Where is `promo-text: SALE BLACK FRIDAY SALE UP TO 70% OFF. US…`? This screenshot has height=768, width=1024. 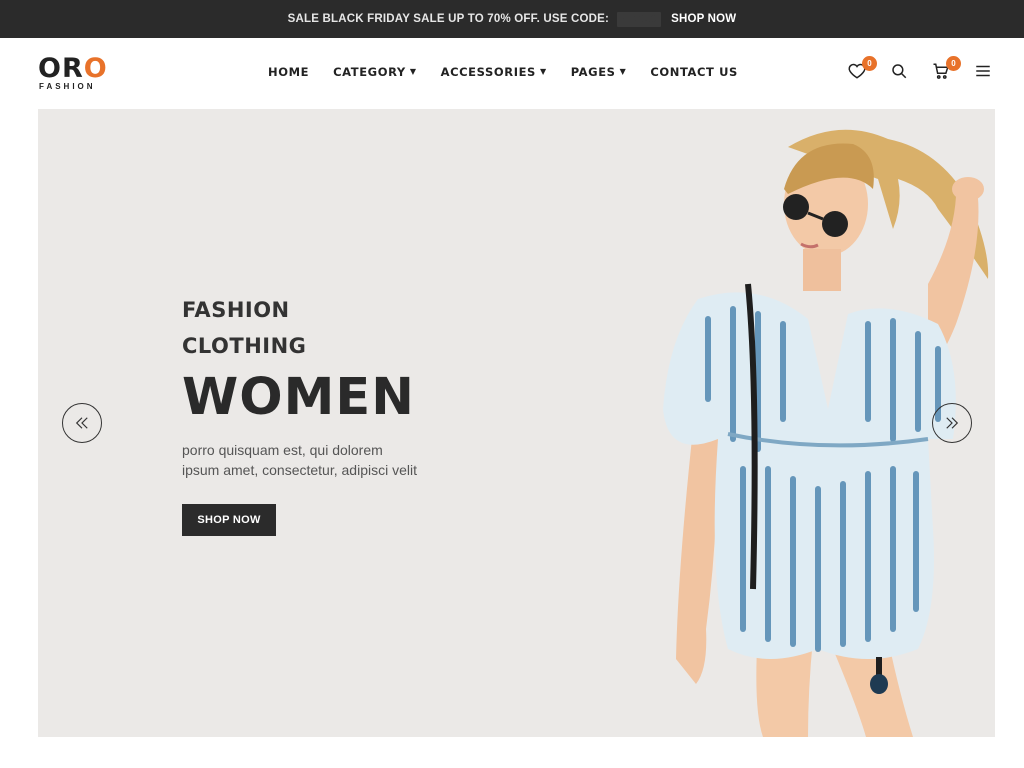
promo-text: SALE BLACK FRIDAY SALE UP TO 70% OFF. US… is located at coordinates (448, 19).